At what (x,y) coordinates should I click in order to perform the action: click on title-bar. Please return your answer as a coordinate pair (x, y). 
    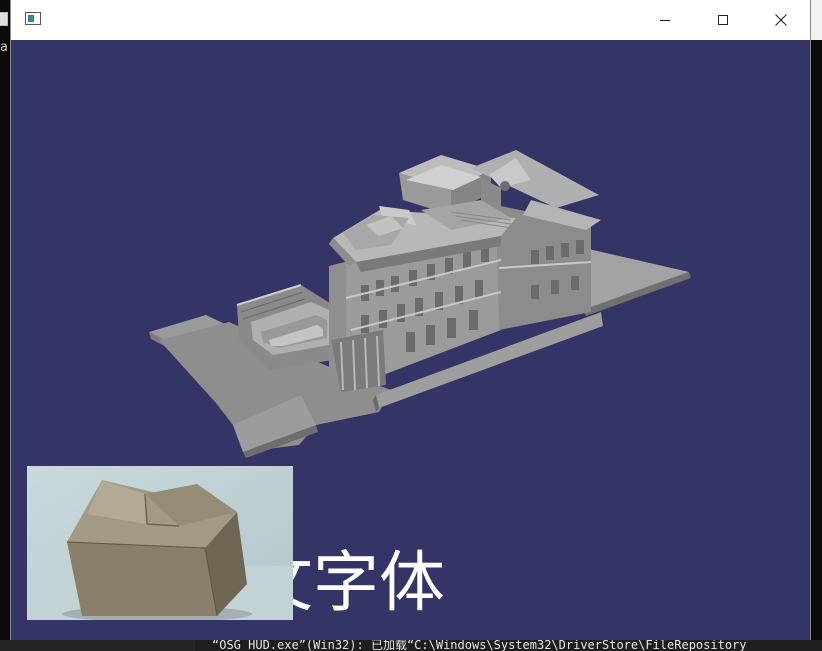
    Looking at the image, I should click on (410, 20).